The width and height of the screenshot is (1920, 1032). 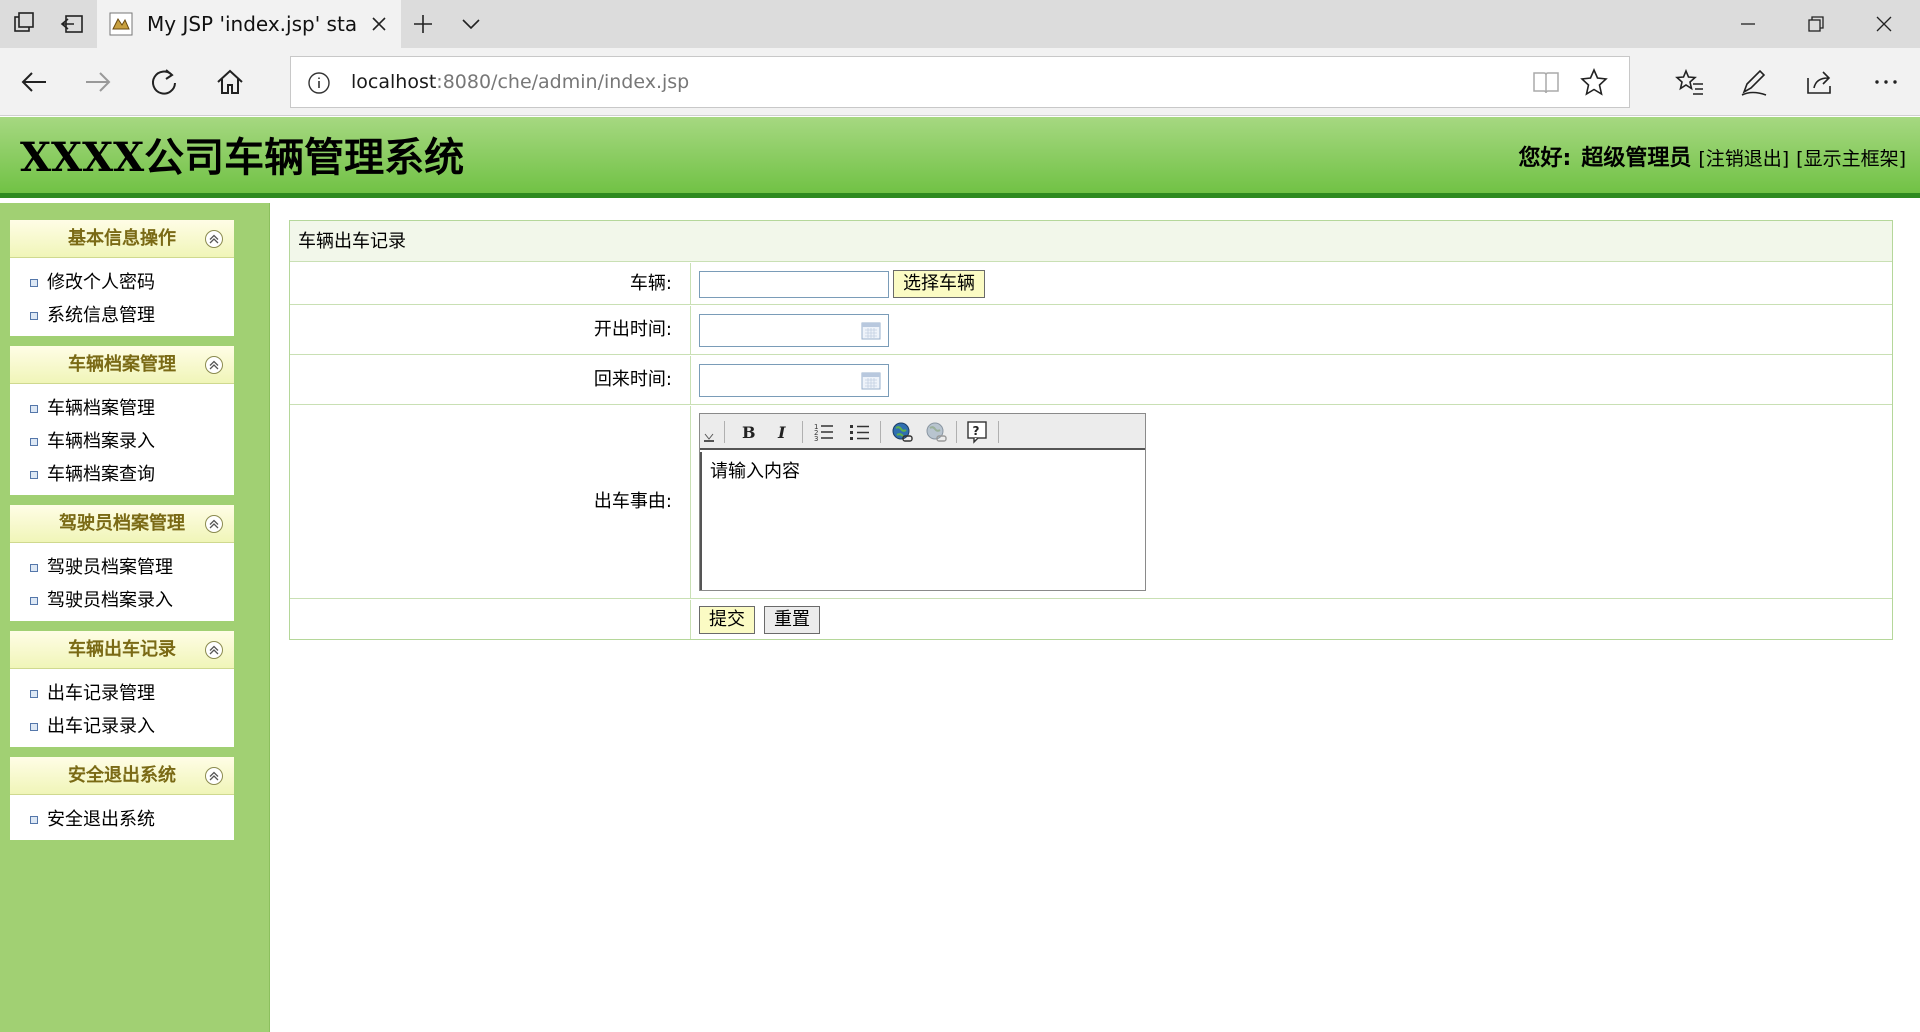 I want to click on browser-nav-bar: localhost:8080/che/admin/index.jsp, so click(x=960, y=82).